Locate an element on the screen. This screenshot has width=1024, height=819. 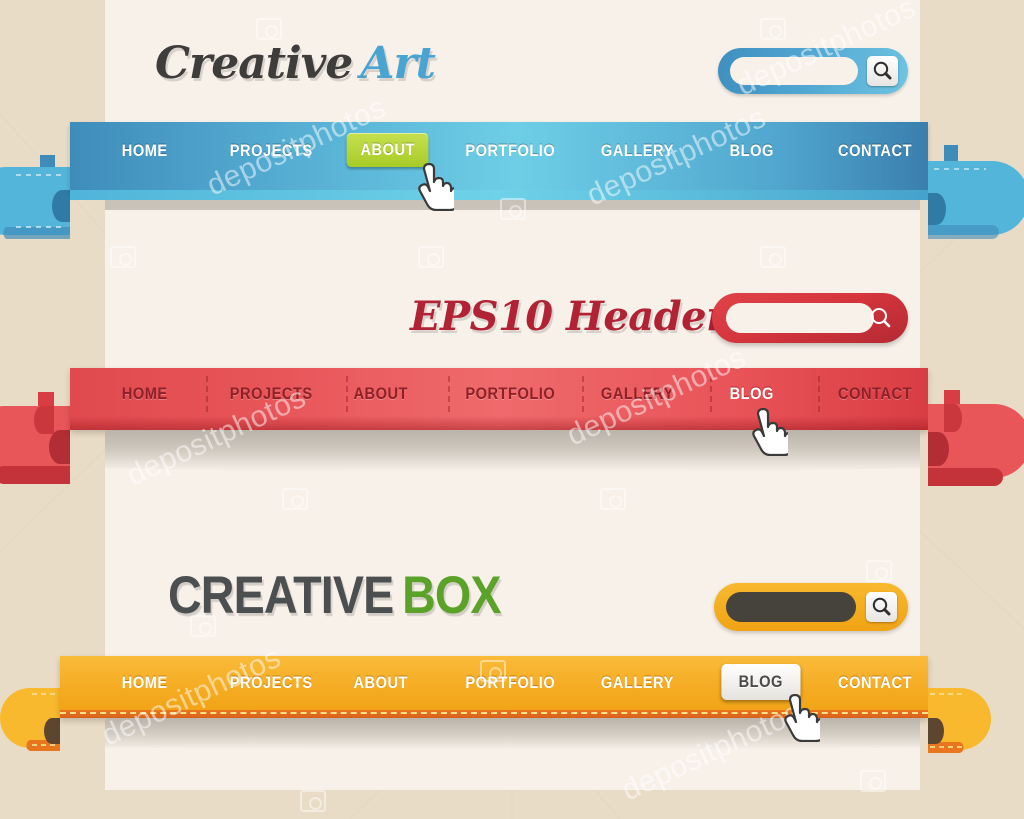
logo-word-primary: CREATIVE is located at coordinates (281, 595).